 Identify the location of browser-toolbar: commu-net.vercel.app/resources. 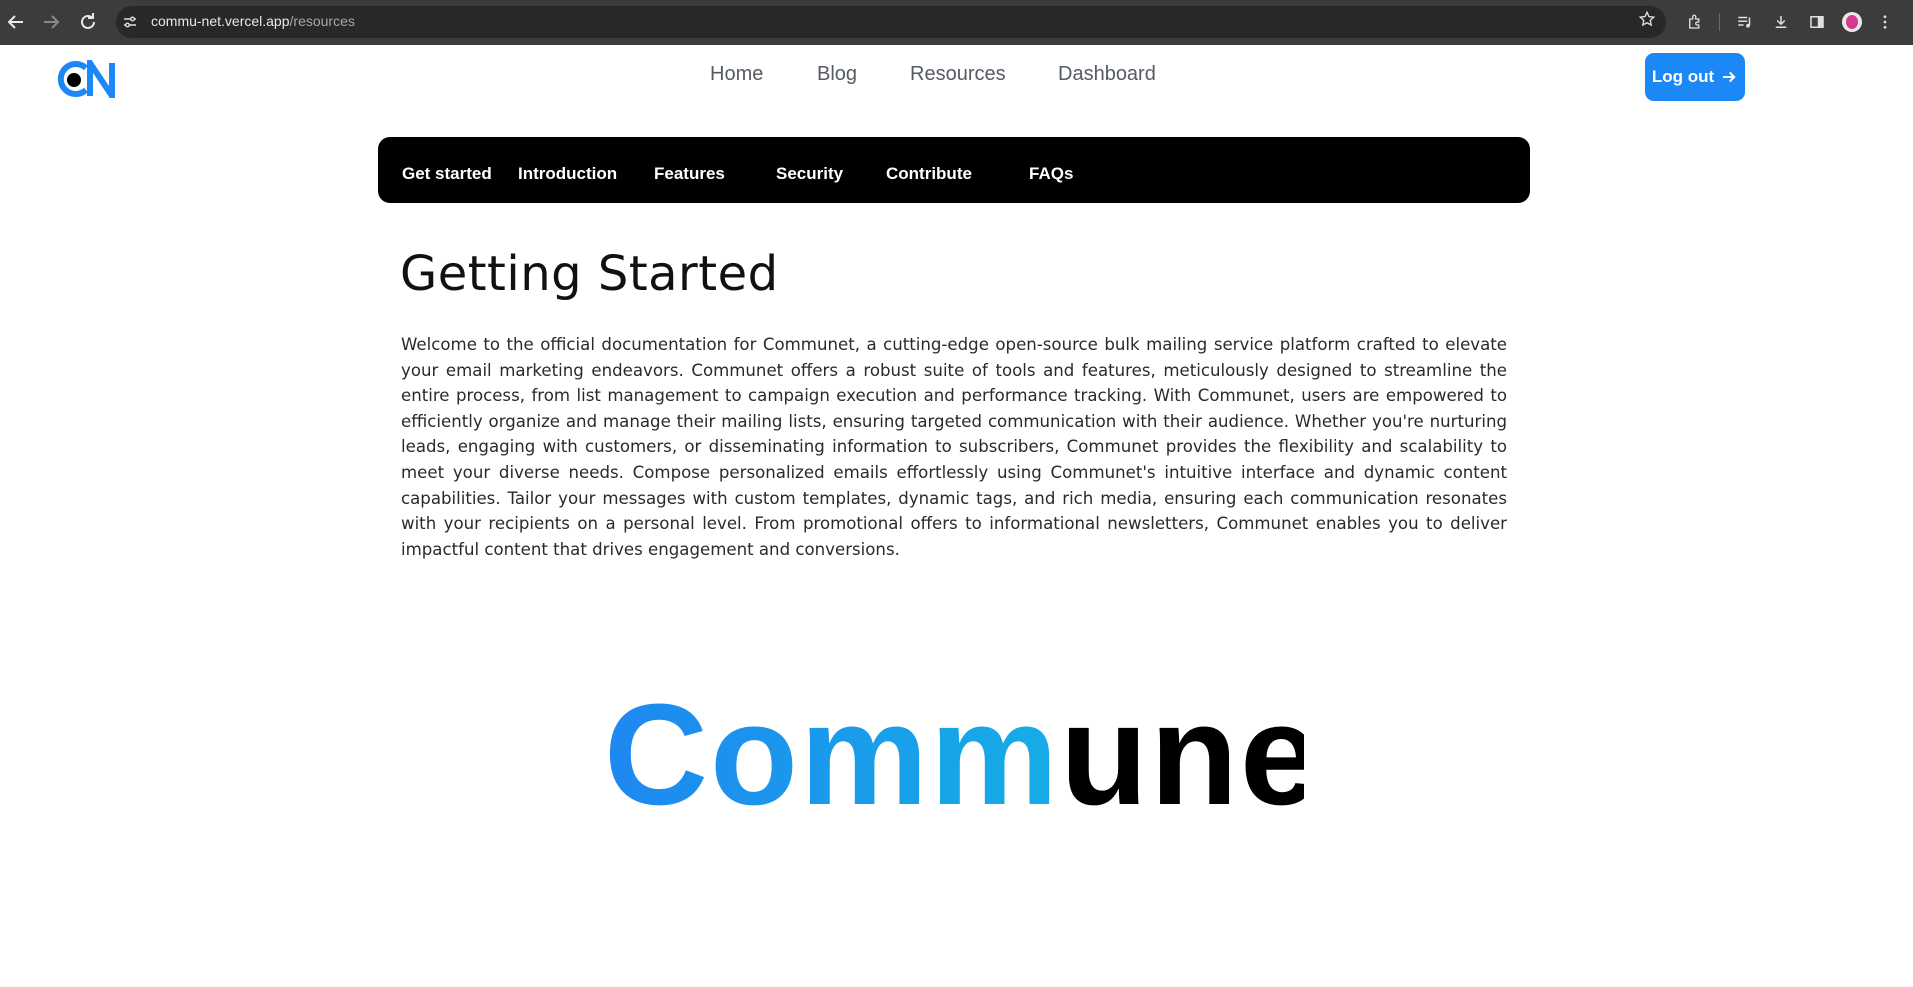
(956, 22).